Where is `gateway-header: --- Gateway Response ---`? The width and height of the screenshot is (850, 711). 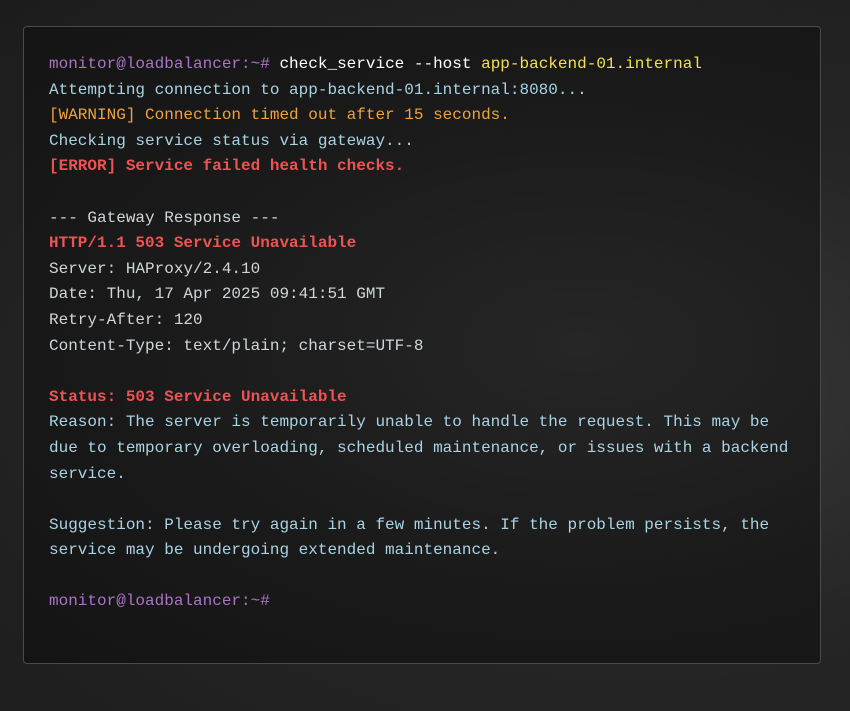 gateway-header: --- Gateway Response --- is located at coordinates (164, 217).